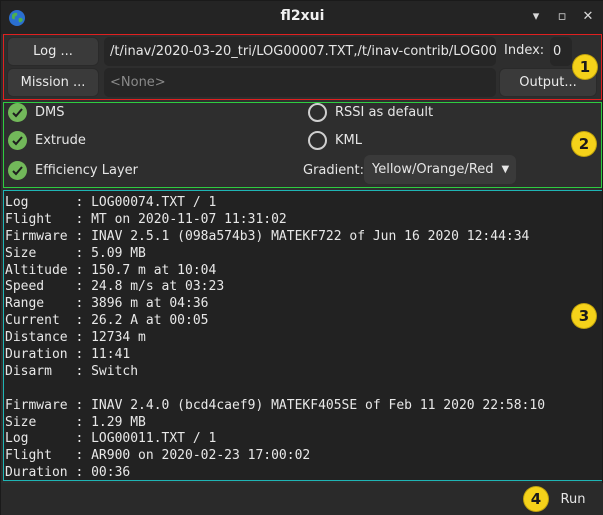 The height and width of the screenshot is (515, 603). Describe the element at coordinates (75, 422) in the screenshot. I see `log-line: Size : 1.29 MB` at that location.